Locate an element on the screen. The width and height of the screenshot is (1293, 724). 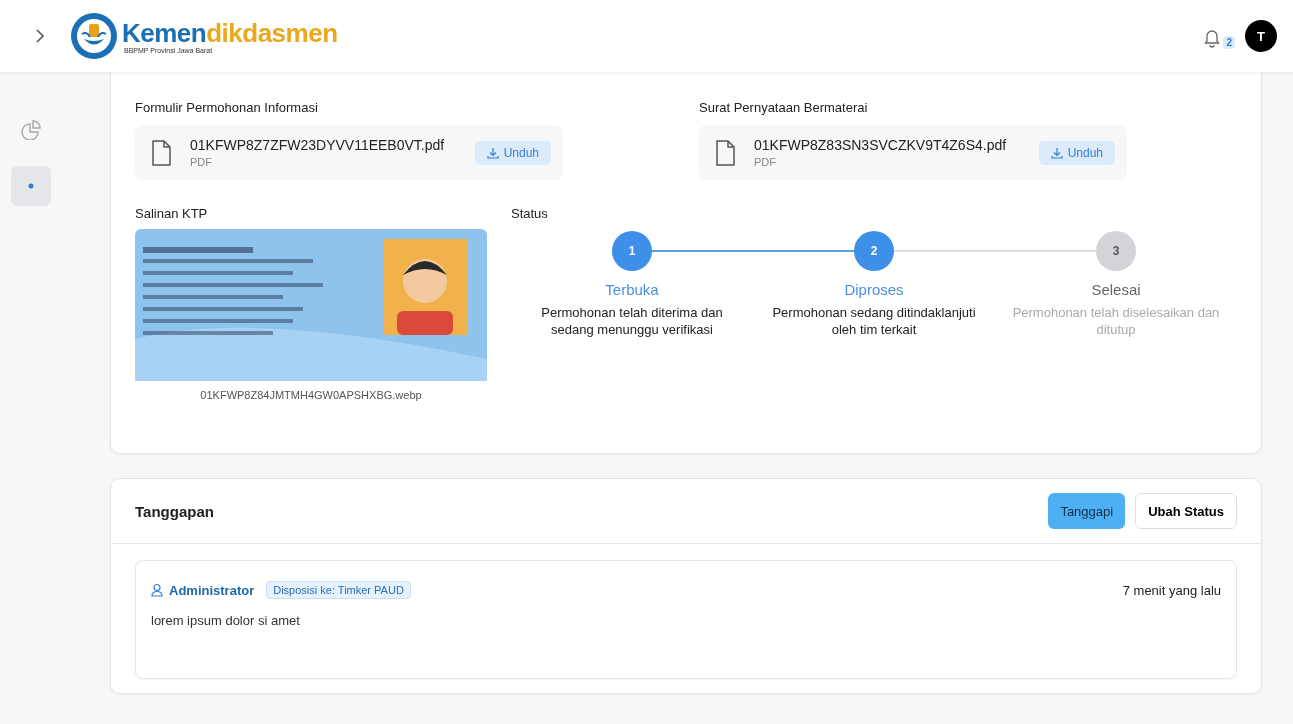
chart-icon is located at coordinates (31, 130).